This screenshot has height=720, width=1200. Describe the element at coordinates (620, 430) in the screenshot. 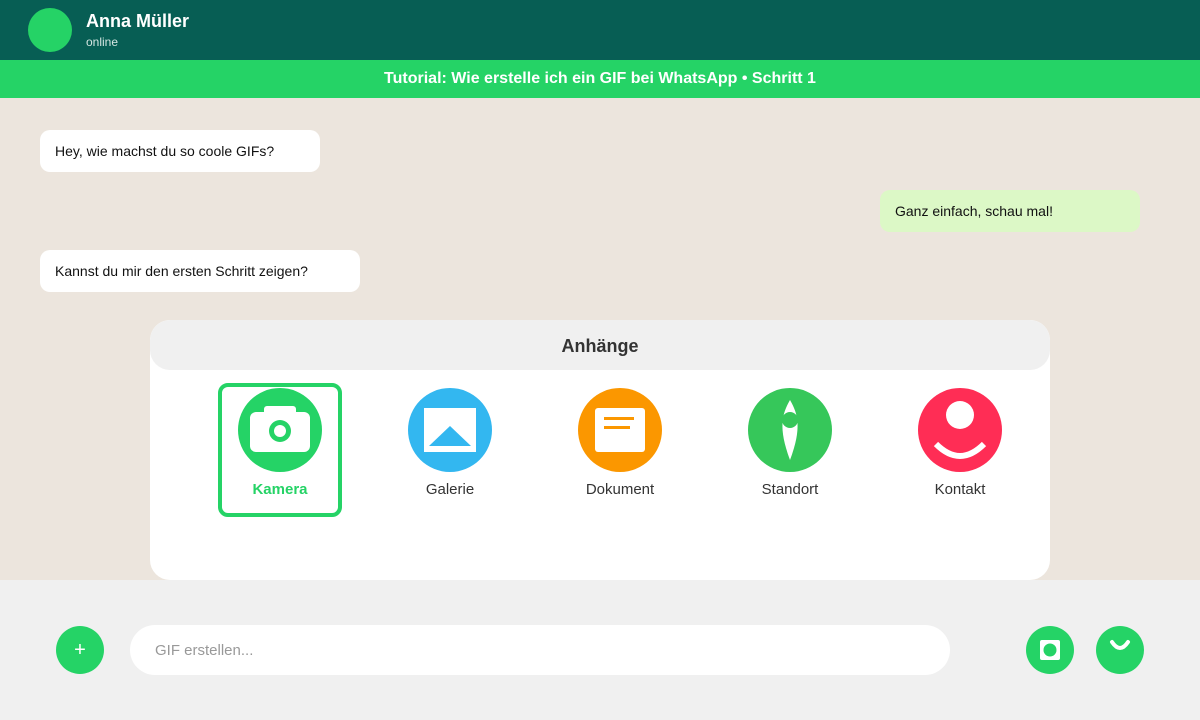

I see `document-icon` at that location.